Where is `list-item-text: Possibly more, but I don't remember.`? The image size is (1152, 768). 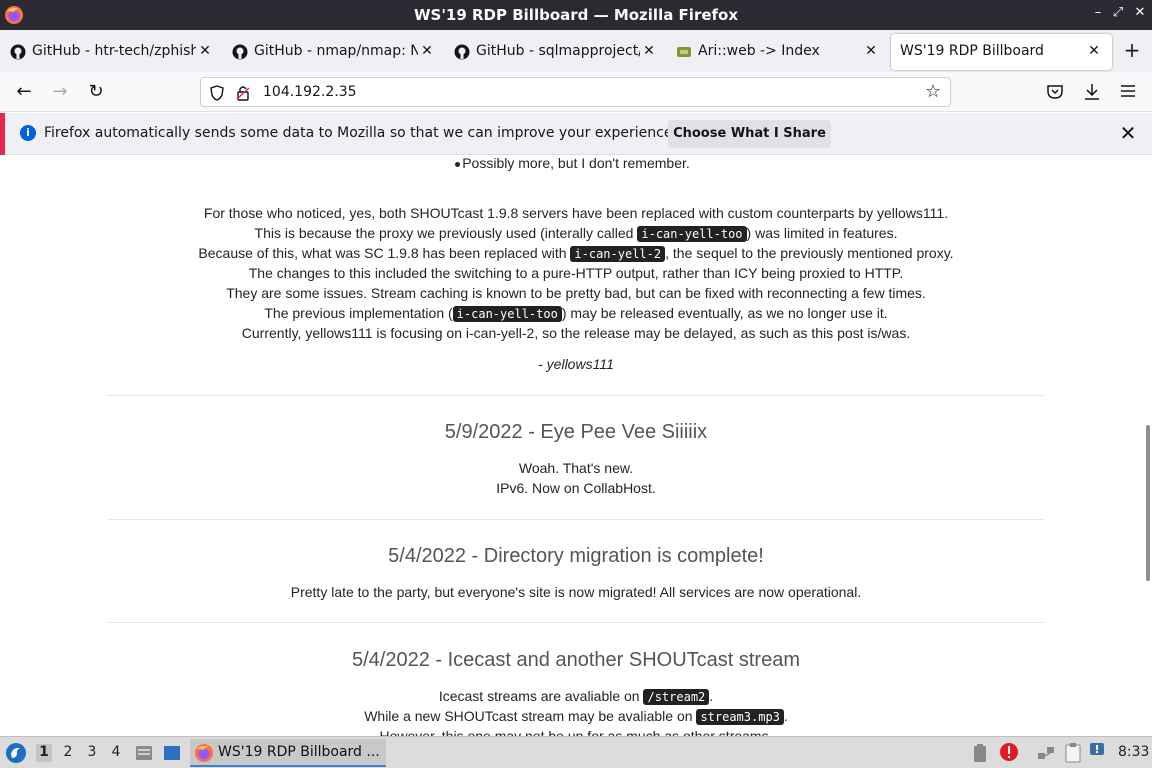 list-item-text: Possibly more, but I don't remember. is located at coordinates (576, 163).